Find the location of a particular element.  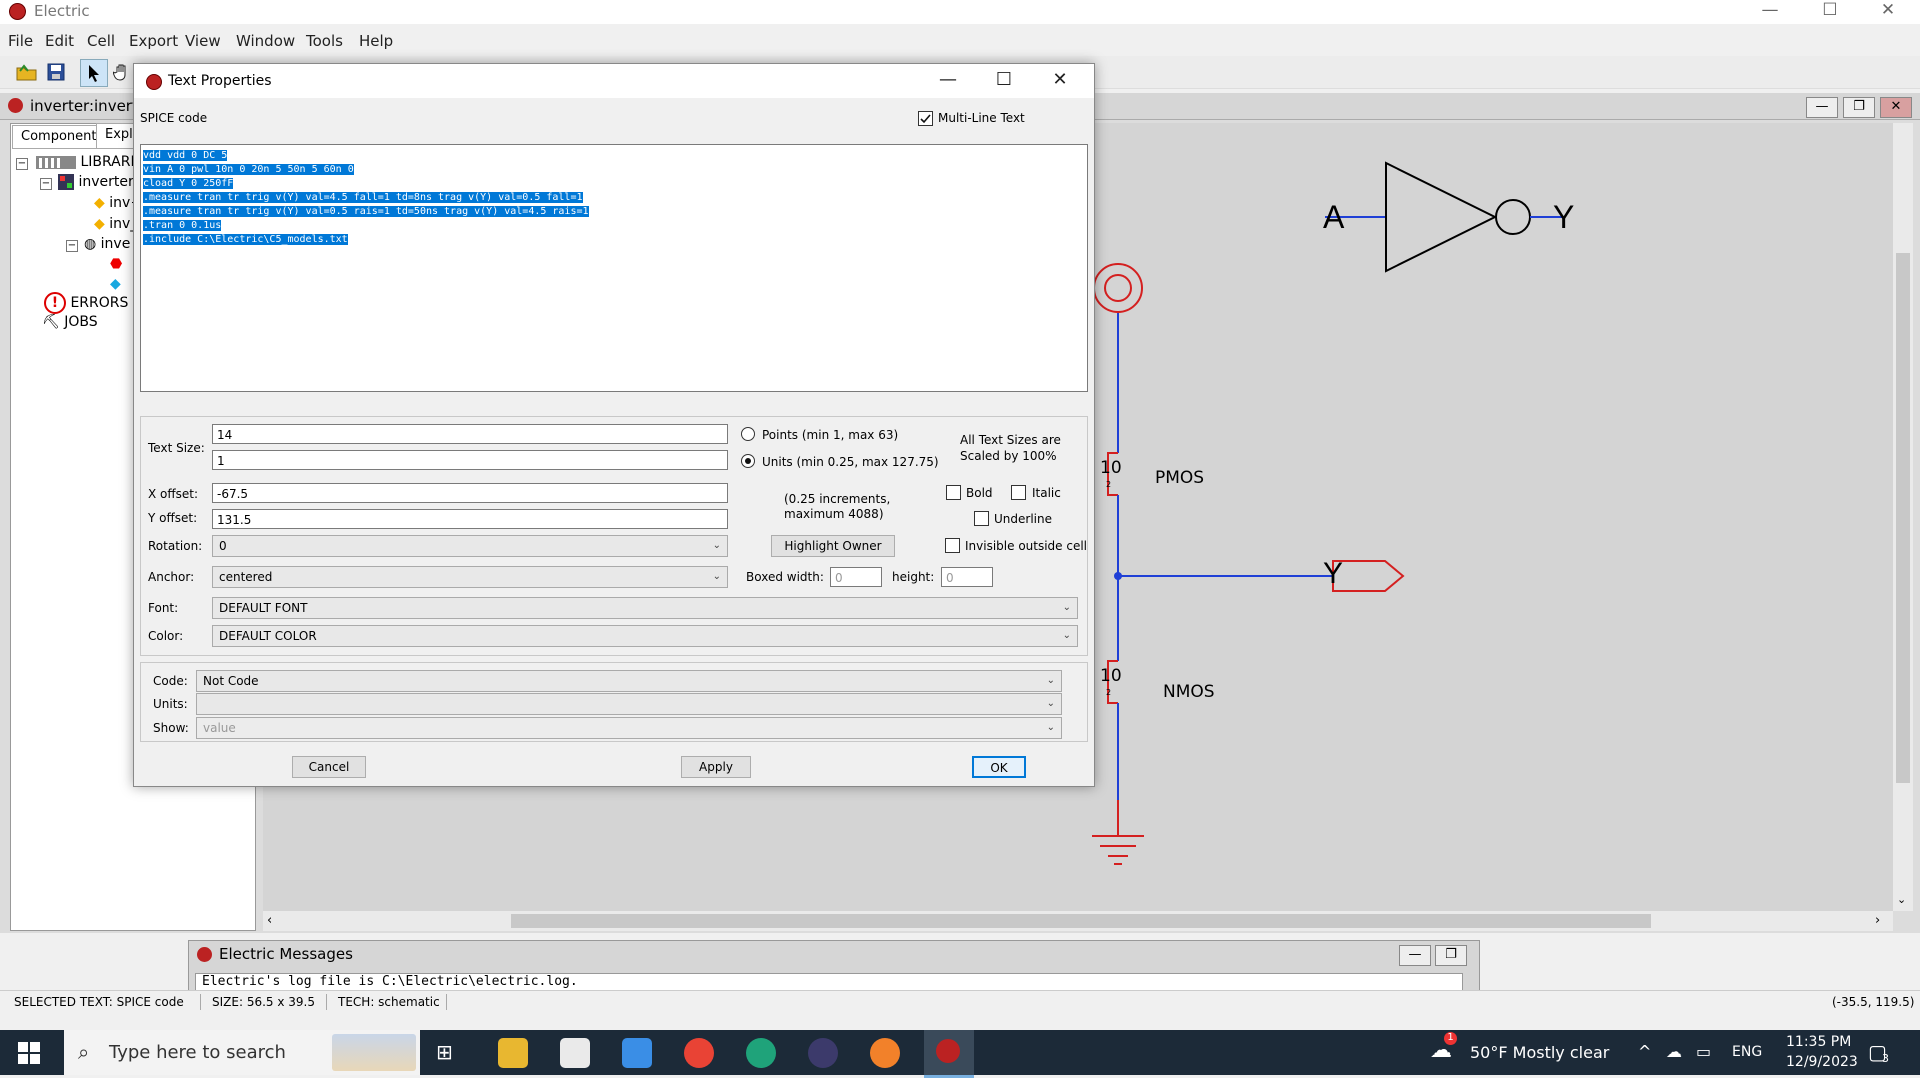

x-offset-input: -67.5 is located at coordinates (470, 493).